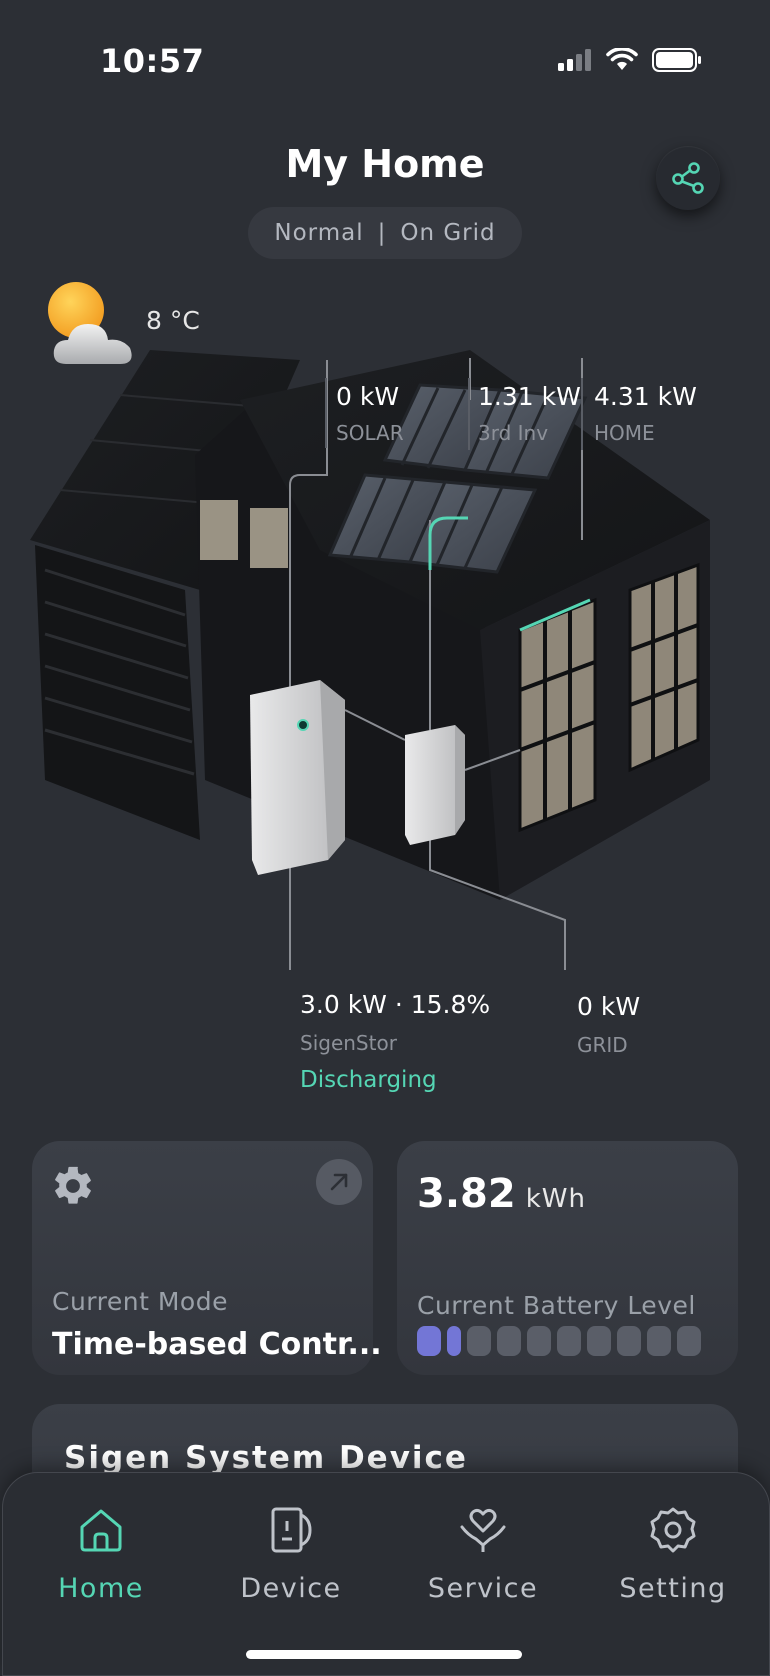 This screenshot has width=770, height=1676. I want to click on solar-label: SOLAR, so click(370, 433).